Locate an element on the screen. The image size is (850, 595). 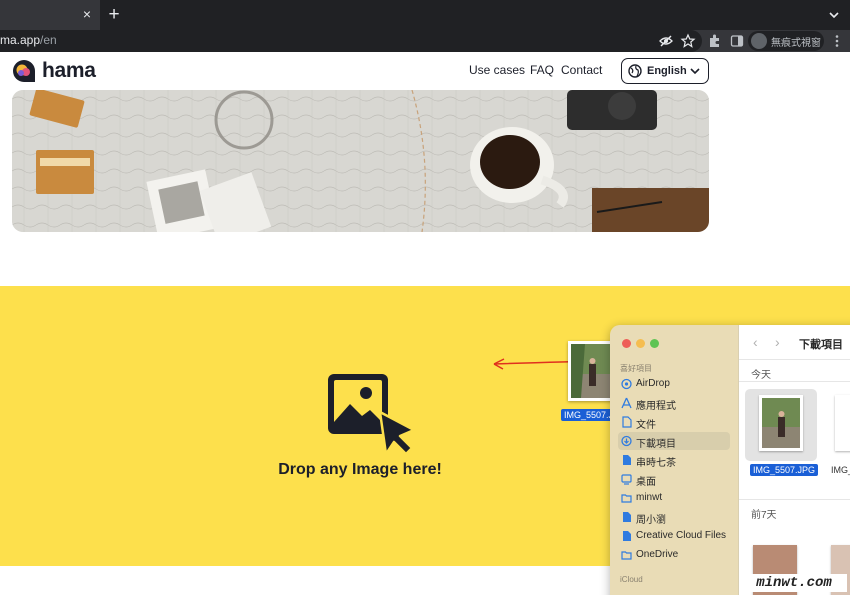
sidebar-item-label: 應用程式 is located at coordinates (656, 406).